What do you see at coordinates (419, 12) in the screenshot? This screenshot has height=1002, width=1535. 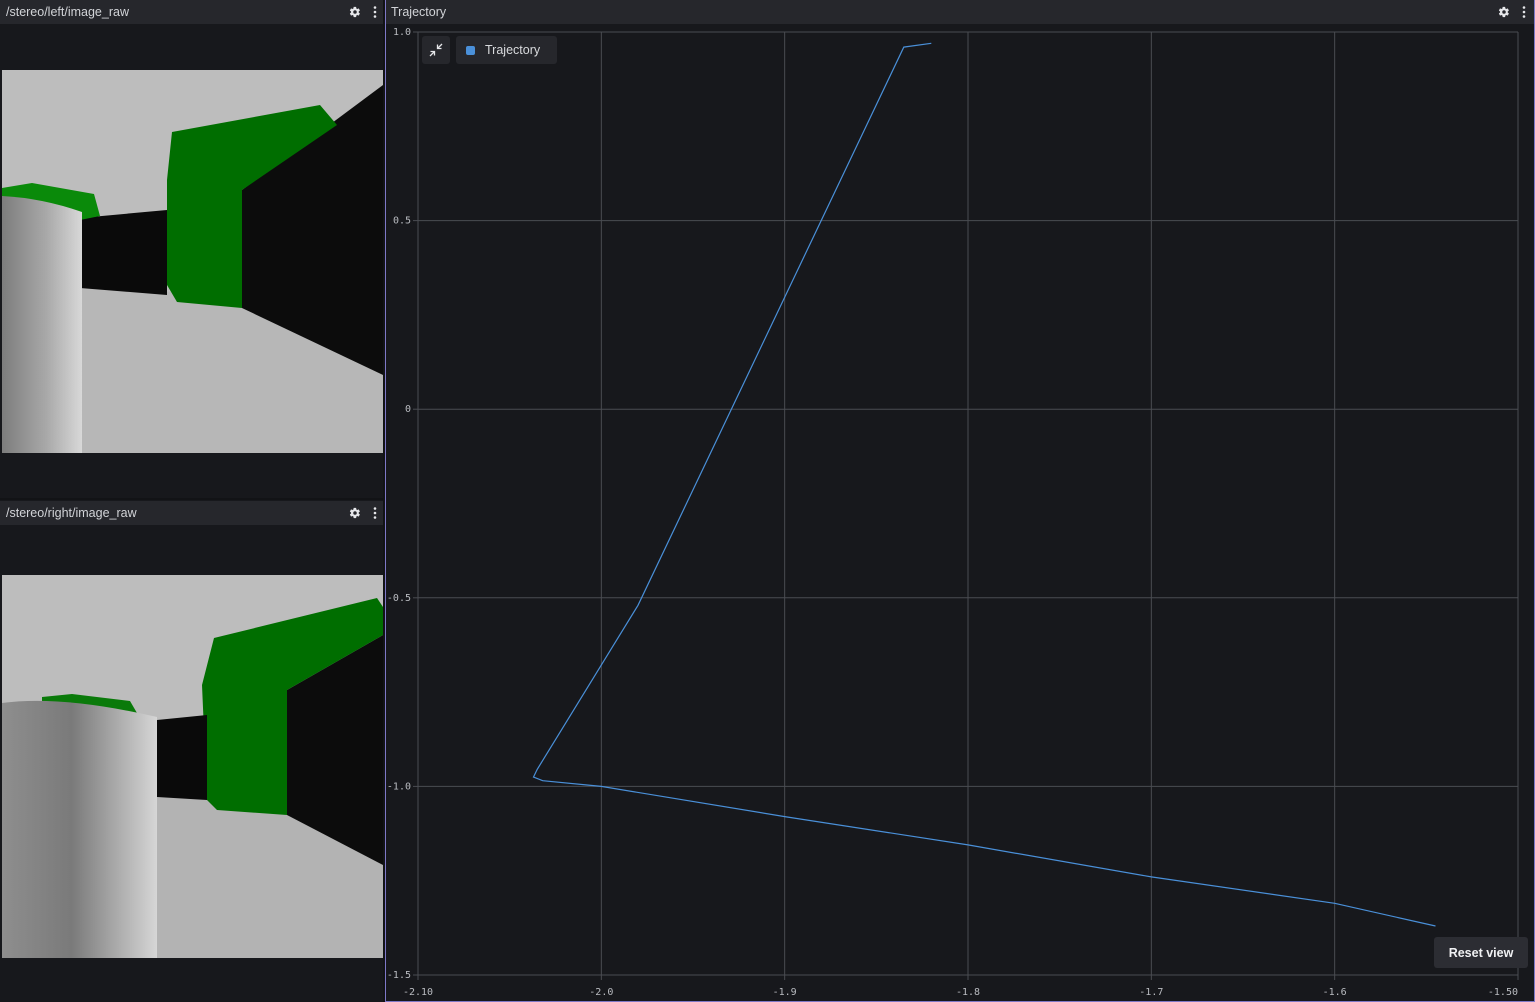 I see `panel-title: Trajectory` at bounding box center [419, 12].